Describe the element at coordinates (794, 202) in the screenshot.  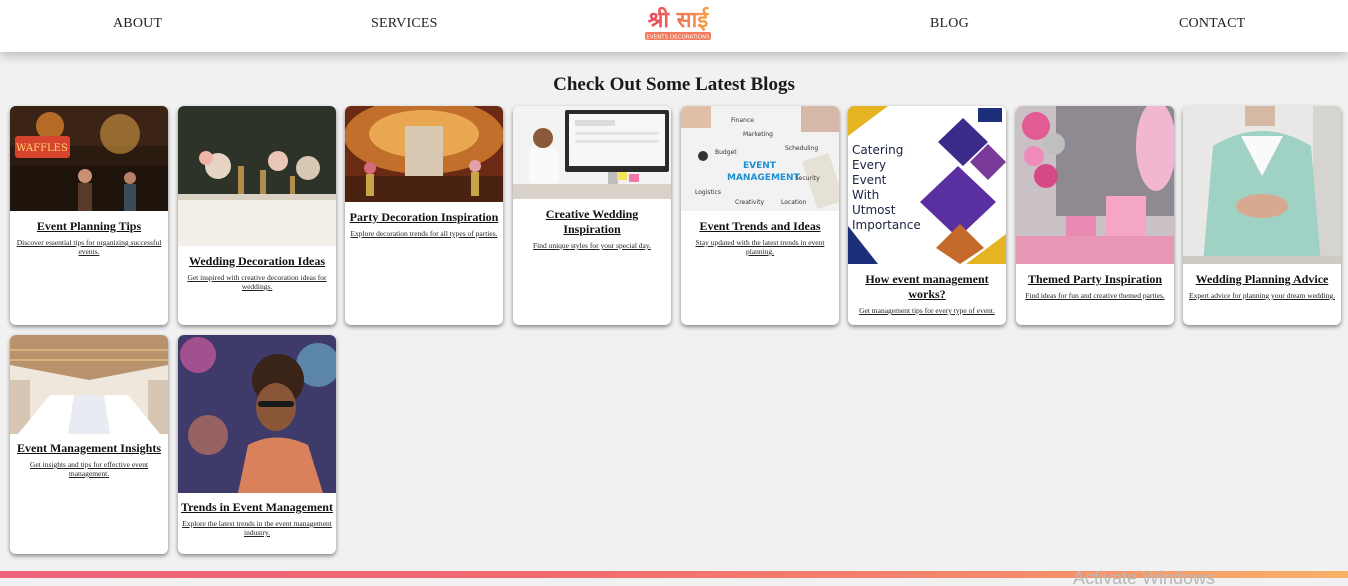
I see `svg-text: Location` at that location.